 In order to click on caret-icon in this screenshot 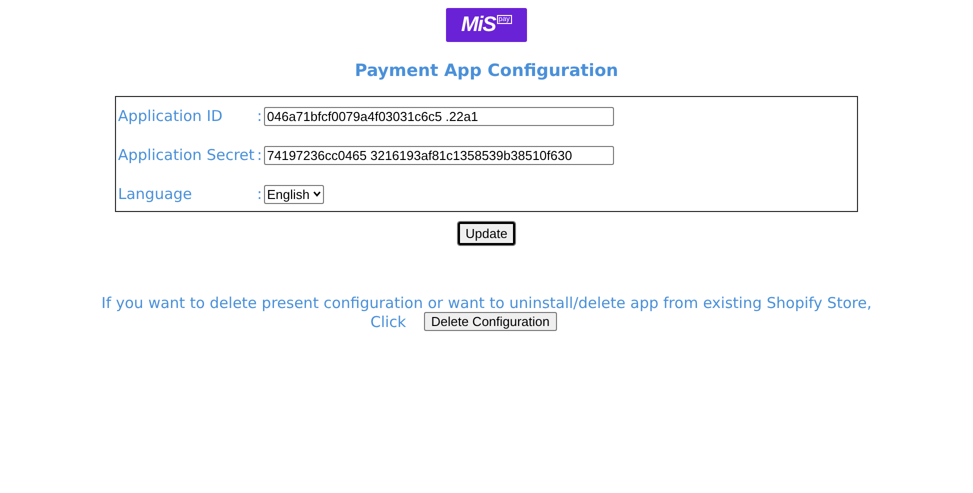, I will do `click(316, 194)`.